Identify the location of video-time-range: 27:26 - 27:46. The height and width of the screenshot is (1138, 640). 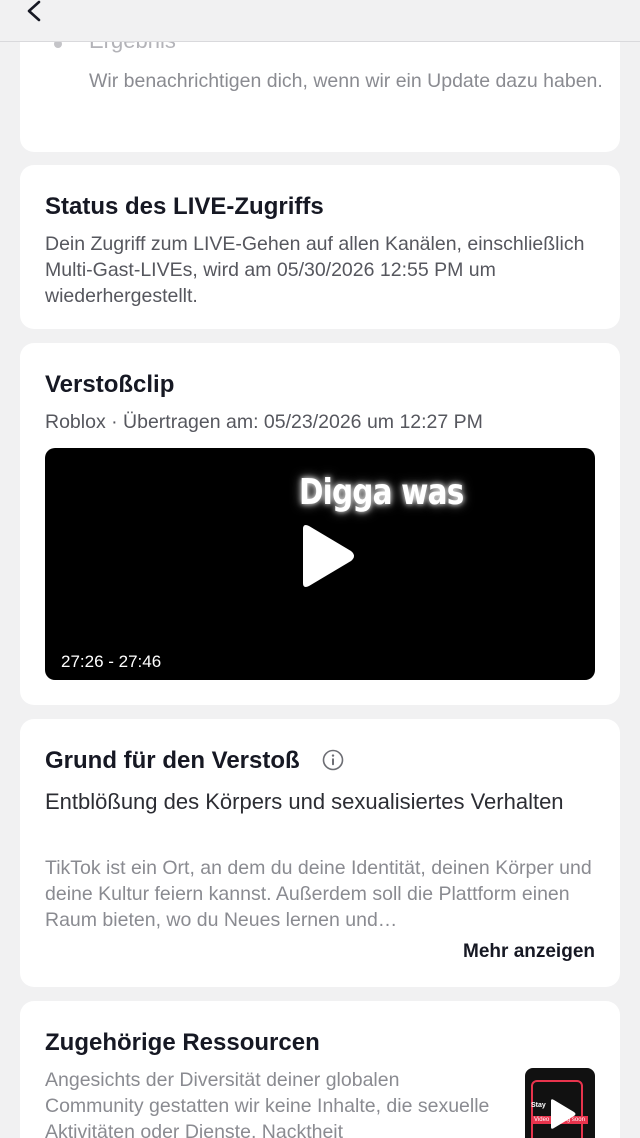
(111, 661).